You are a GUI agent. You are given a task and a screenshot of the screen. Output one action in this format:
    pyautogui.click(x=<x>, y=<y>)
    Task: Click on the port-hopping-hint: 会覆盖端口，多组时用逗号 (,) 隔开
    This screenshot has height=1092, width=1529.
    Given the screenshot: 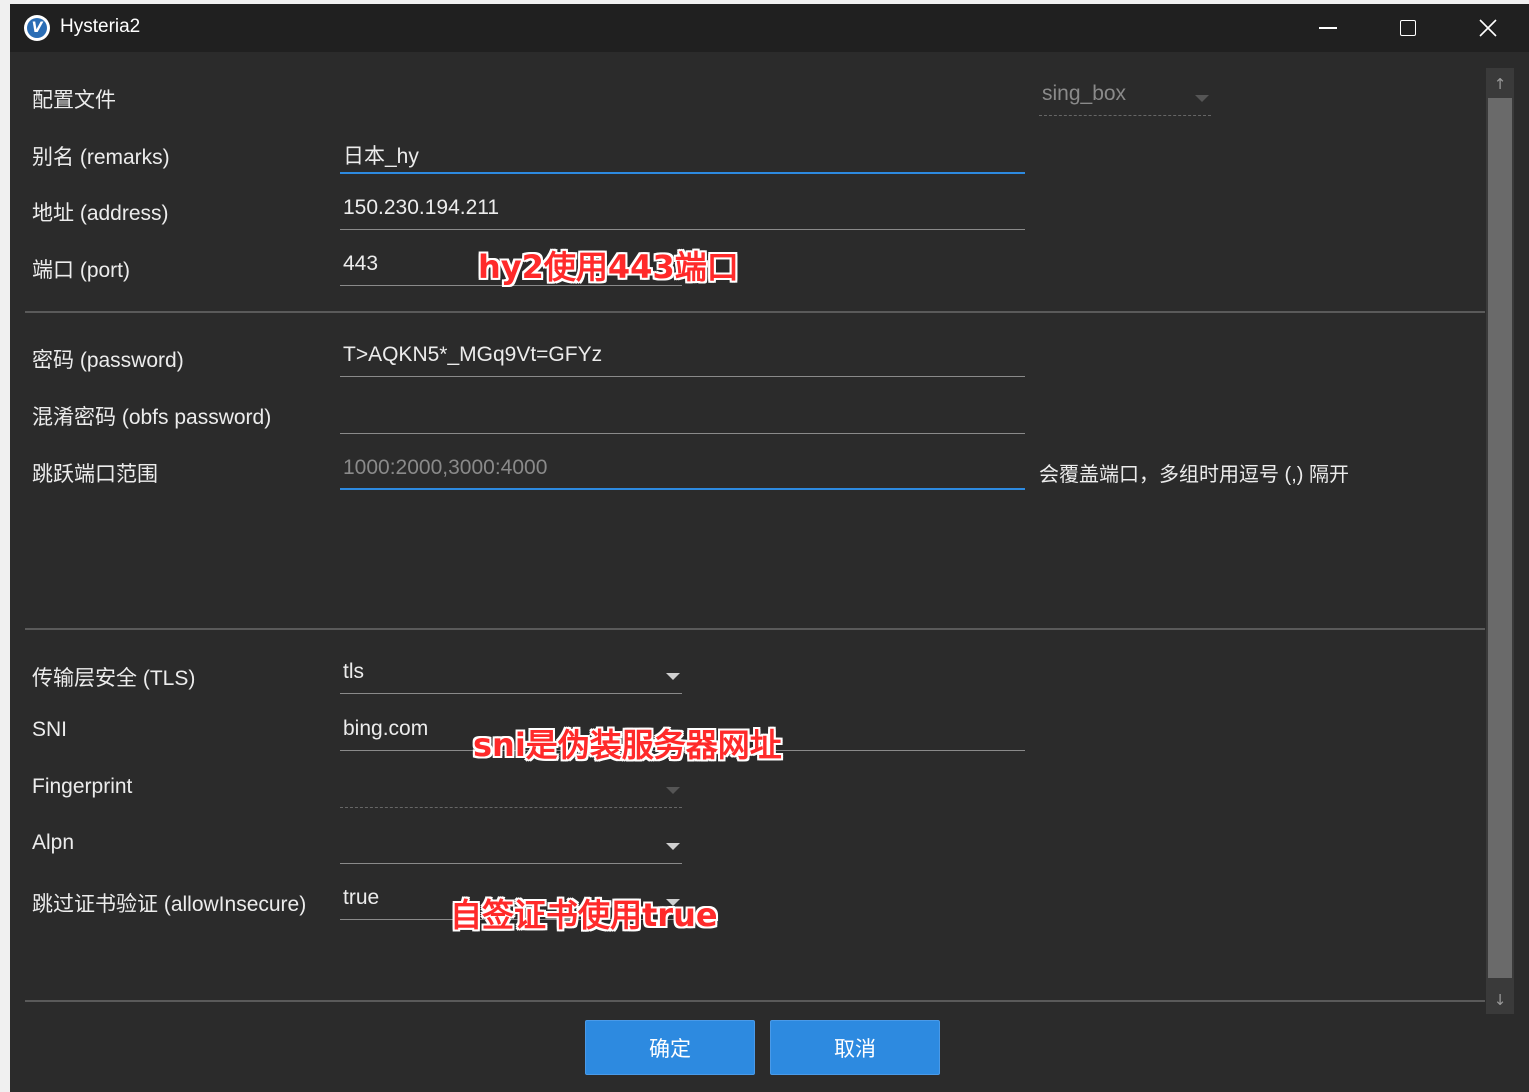 What is the action you would take?
    pyautogui.click(x=1194, y=475)
    